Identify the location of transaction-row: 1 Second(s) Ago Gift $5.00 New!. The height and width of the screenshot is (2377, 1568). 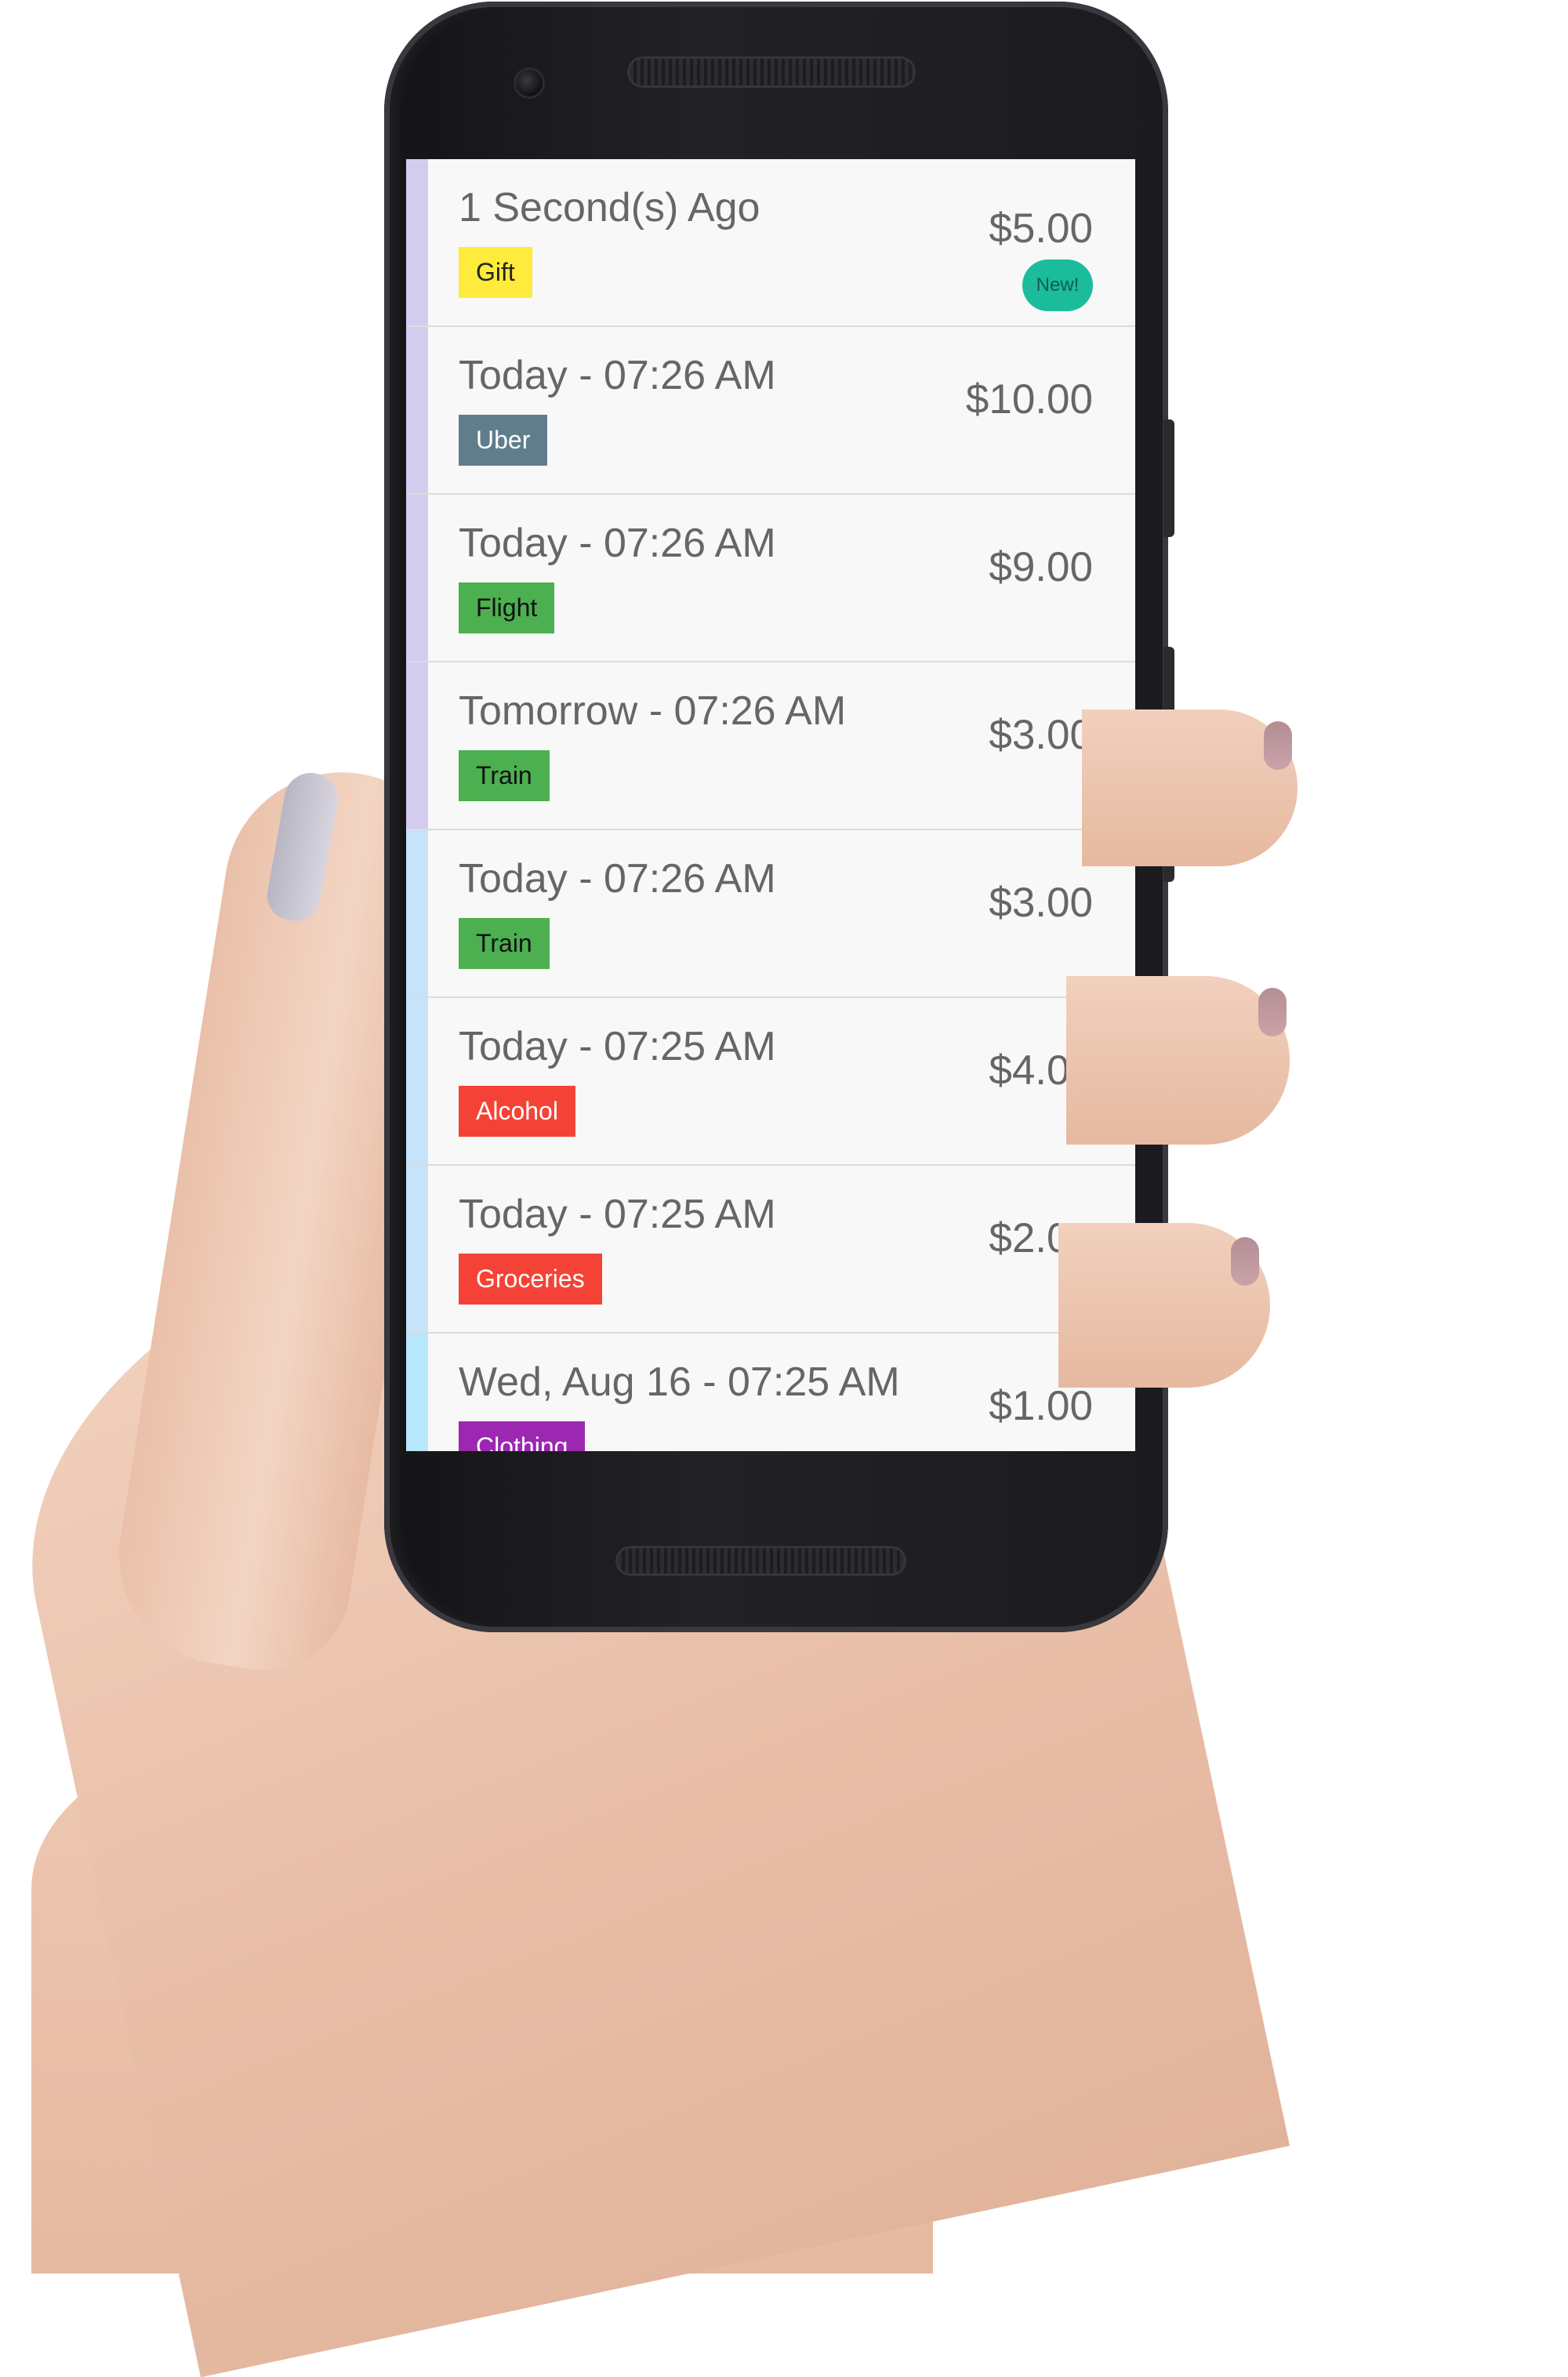
(770, 243).